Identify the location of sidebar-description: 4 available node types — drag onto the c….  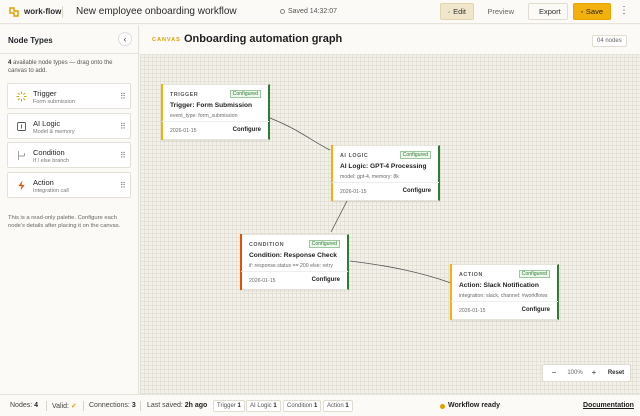
(69, 67).